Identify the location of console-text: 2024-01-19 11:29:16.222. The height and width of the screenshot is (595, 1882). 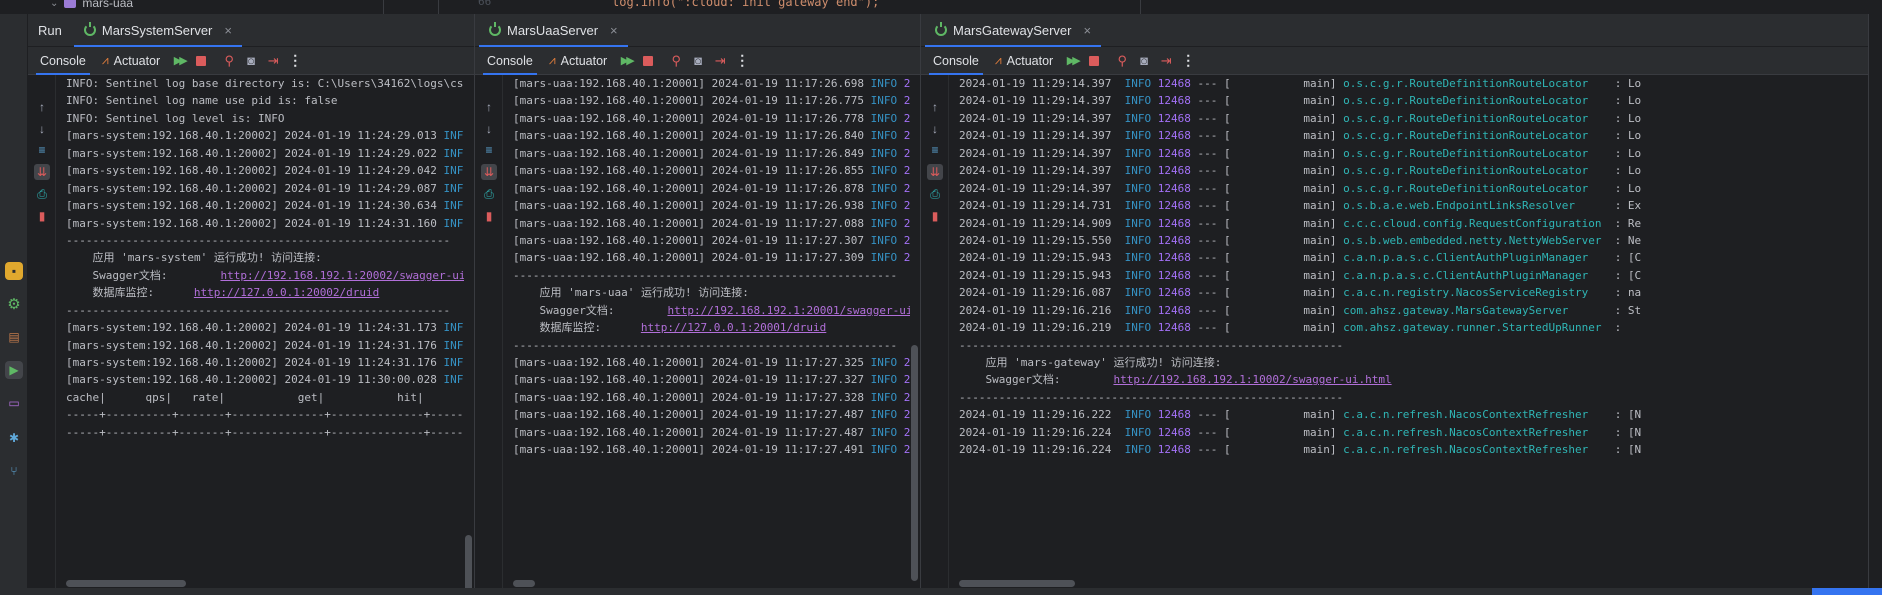
(1042, 415).